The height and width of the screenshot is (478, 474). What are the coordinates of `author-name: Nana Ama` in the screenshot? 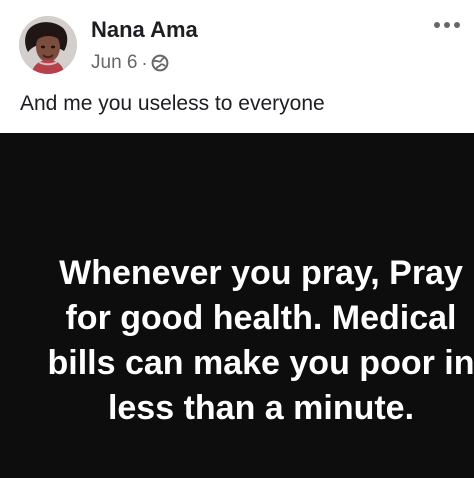 It's located at (144, 30).